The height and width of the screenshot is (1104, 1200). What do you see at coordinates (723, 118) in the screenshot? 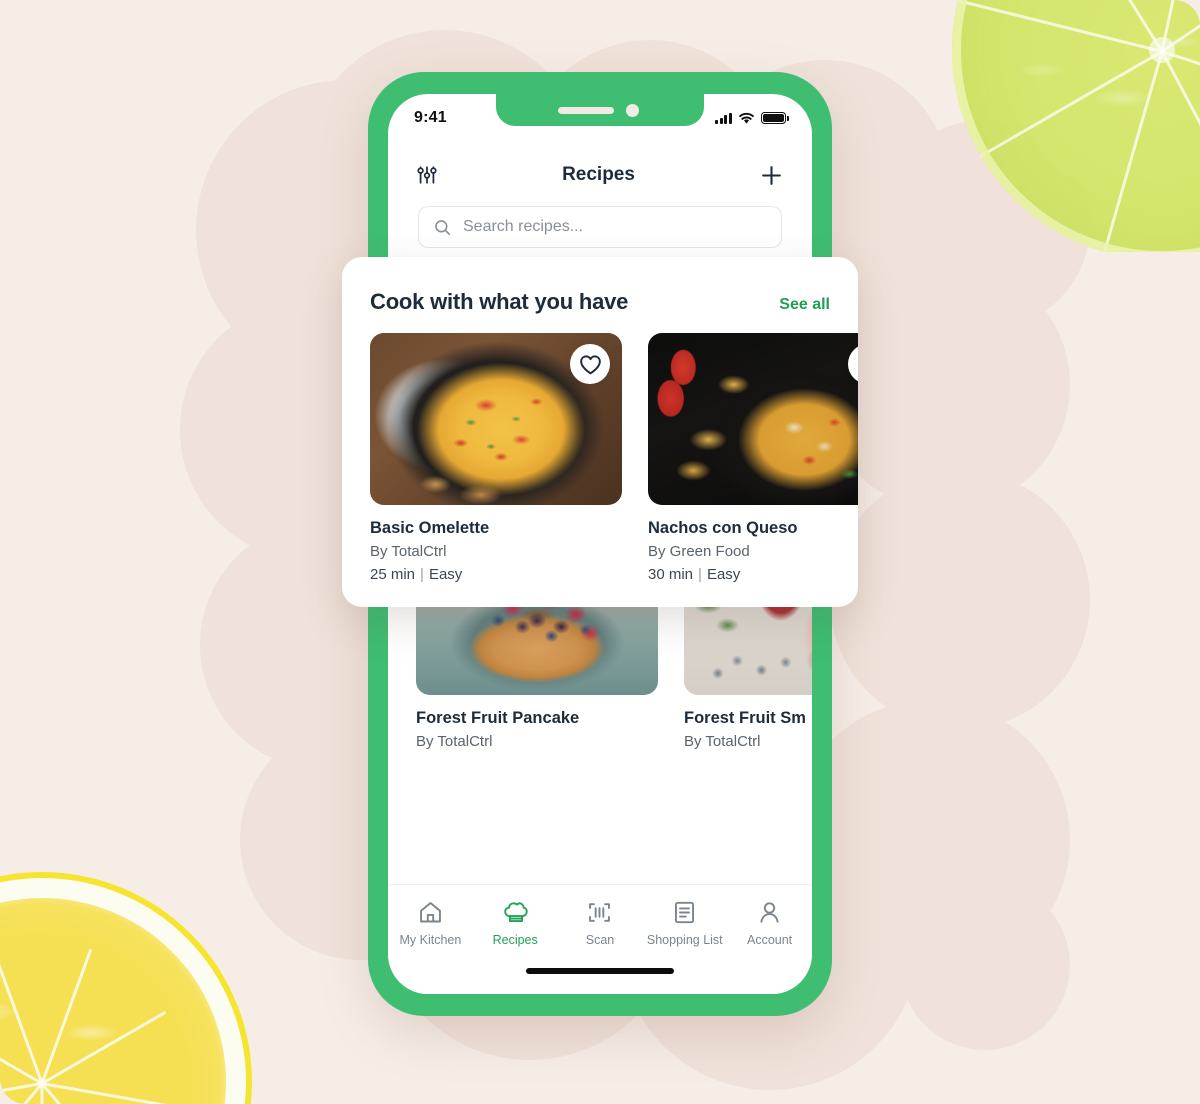
I see `signal-icon` at bounding box center [723, 118].